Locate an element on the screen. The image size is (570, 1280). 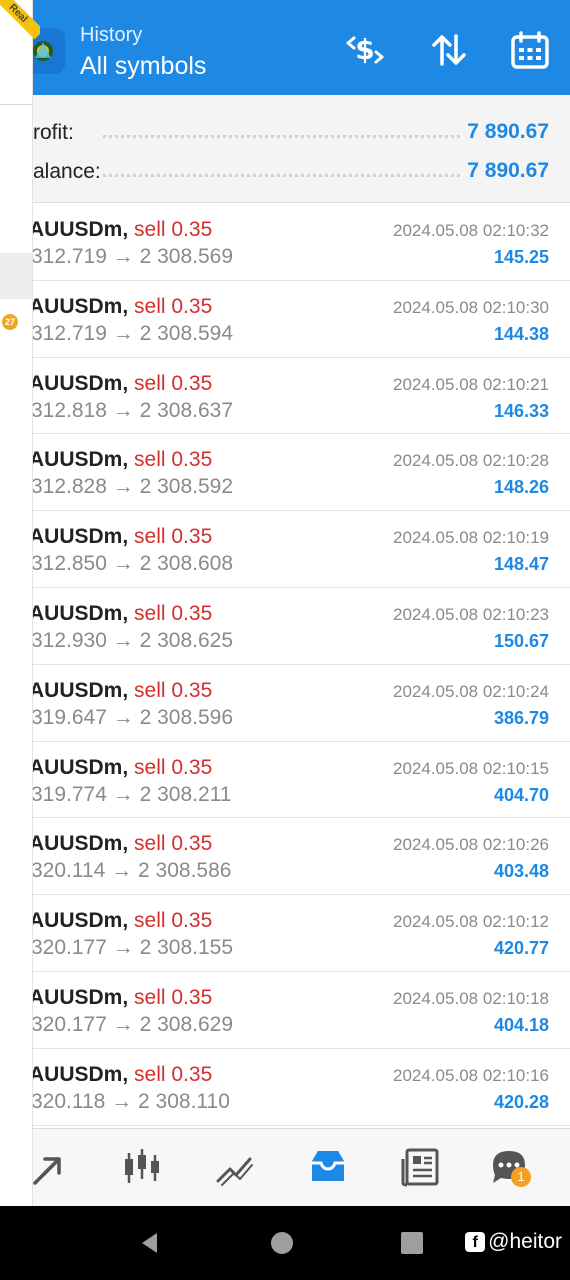
deal-profit: 146.33 is located at coordinates (521, 410).